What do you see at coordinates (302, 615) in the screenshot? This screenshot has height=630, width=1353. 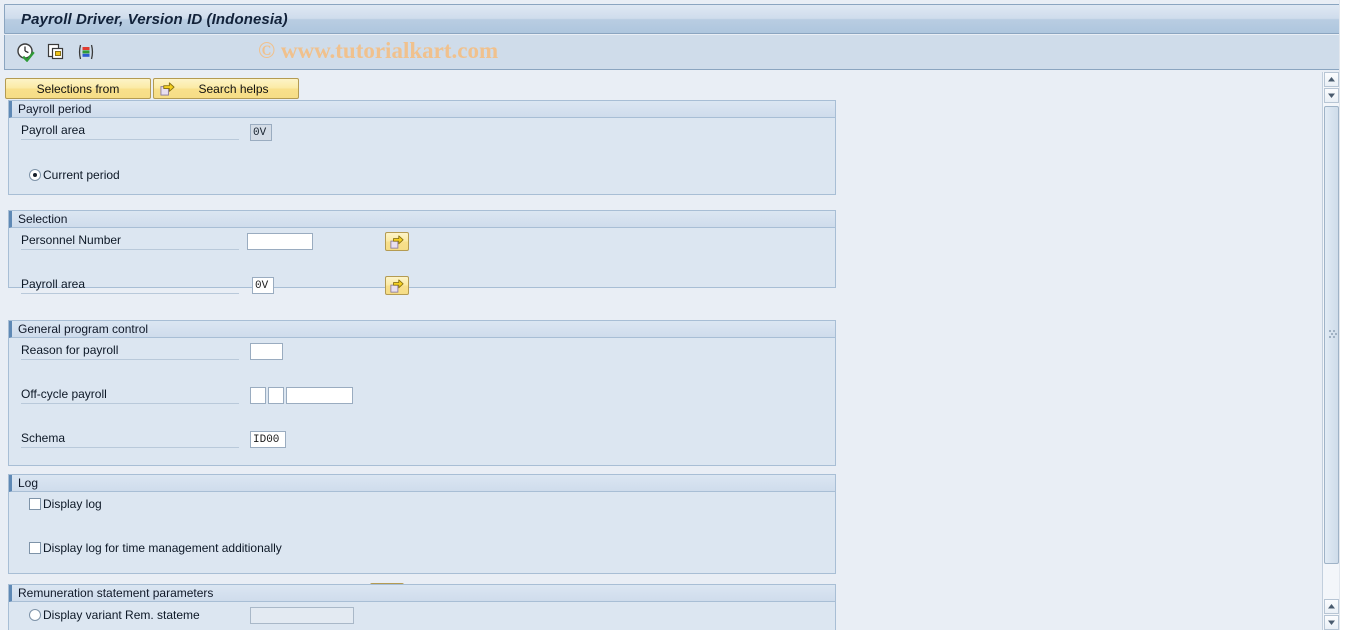 I see `display-variant-rem-input` at bounding box center [302, 615].